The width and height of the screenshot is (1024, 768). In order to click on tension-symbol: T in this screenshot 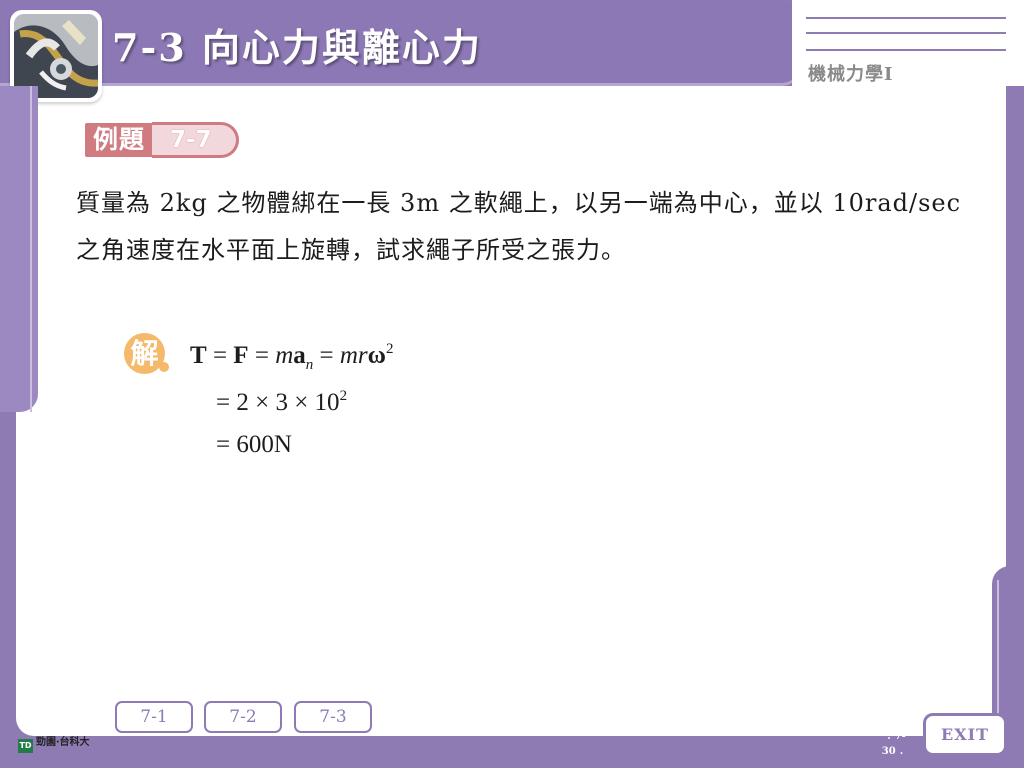, I will do `click(198, 355)`.